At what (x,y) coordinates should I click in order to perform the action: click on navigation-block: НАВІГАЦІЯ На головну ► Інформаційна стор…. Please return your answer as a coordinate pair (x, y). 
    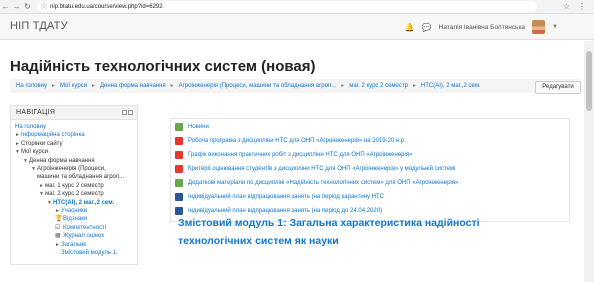
    Looking at the image, I should click on (74, 185).